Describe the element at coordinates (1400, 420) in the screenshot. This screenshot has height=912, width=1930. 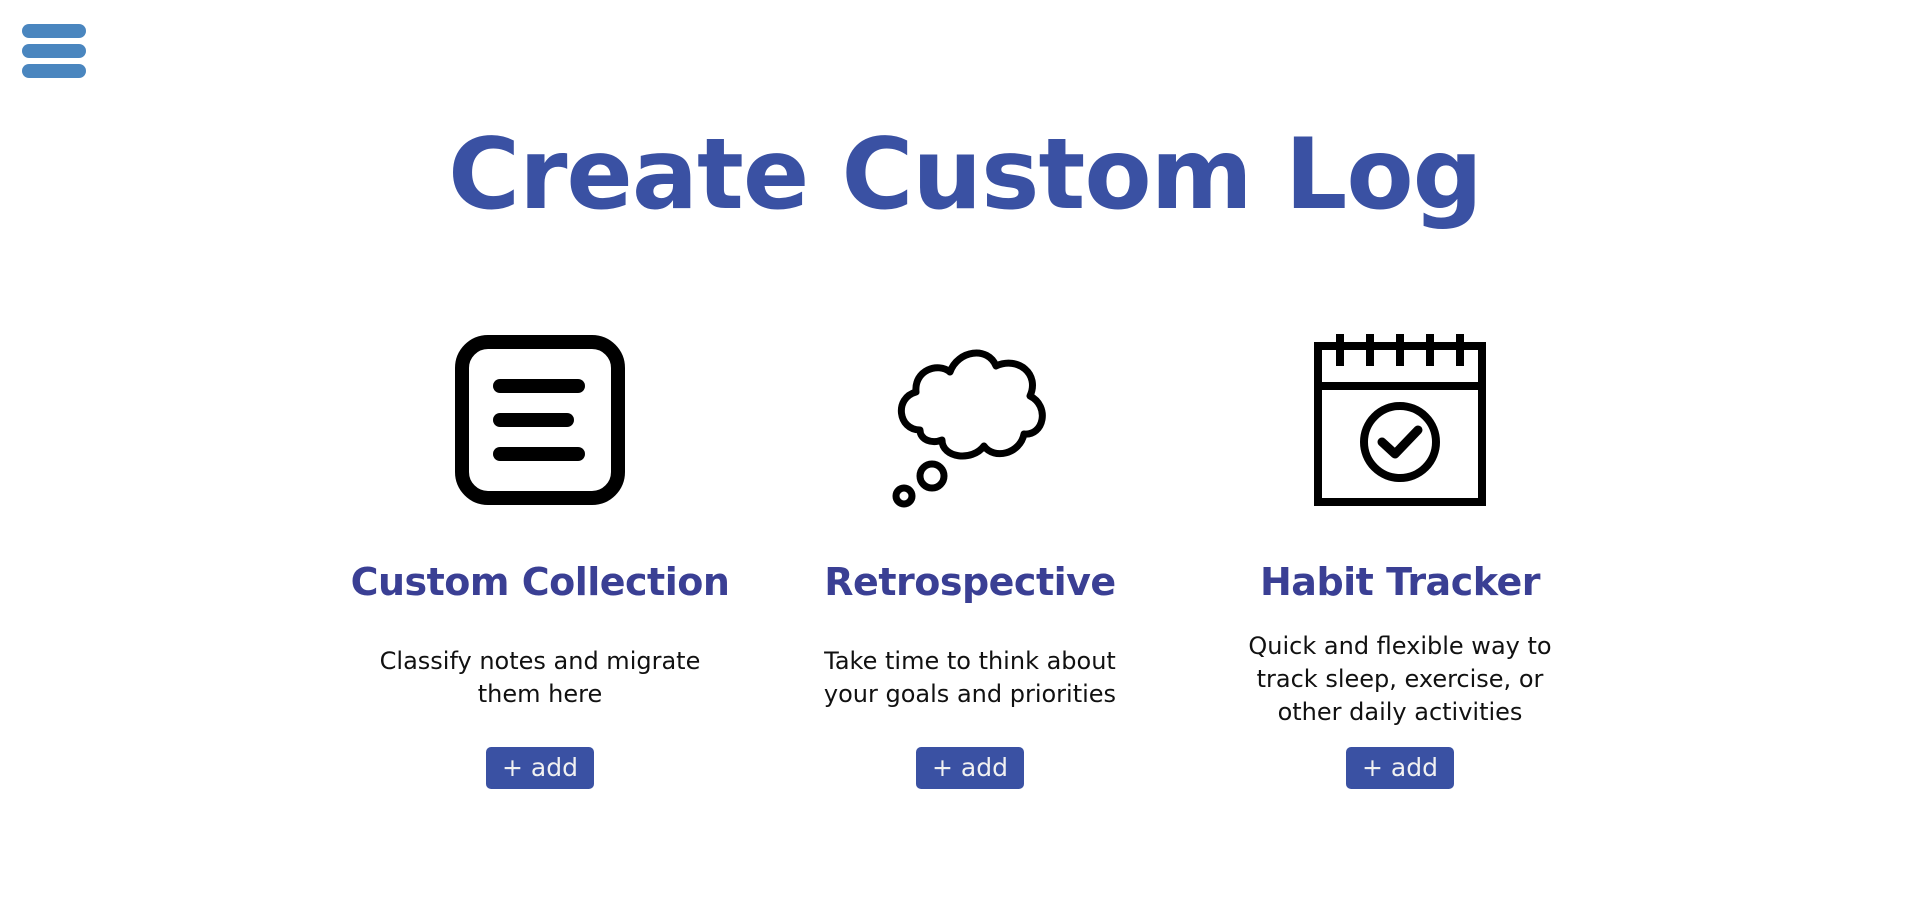
I see `calendar-check-icon` at that location.